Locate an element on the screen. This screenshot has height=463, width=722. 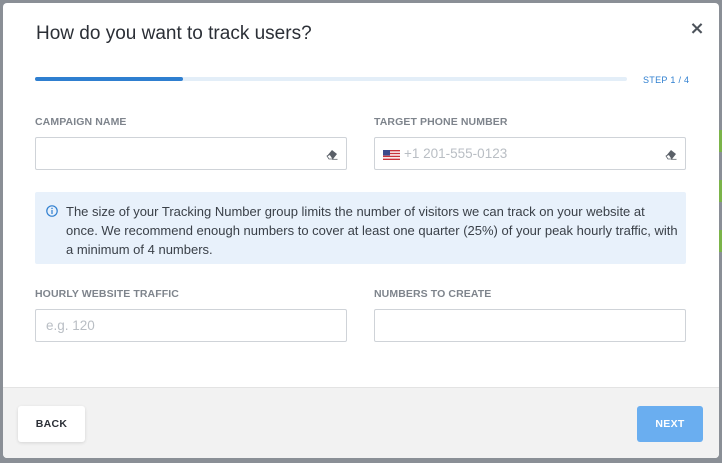
numbers-to-create-input is located at coordinates (530, 325).